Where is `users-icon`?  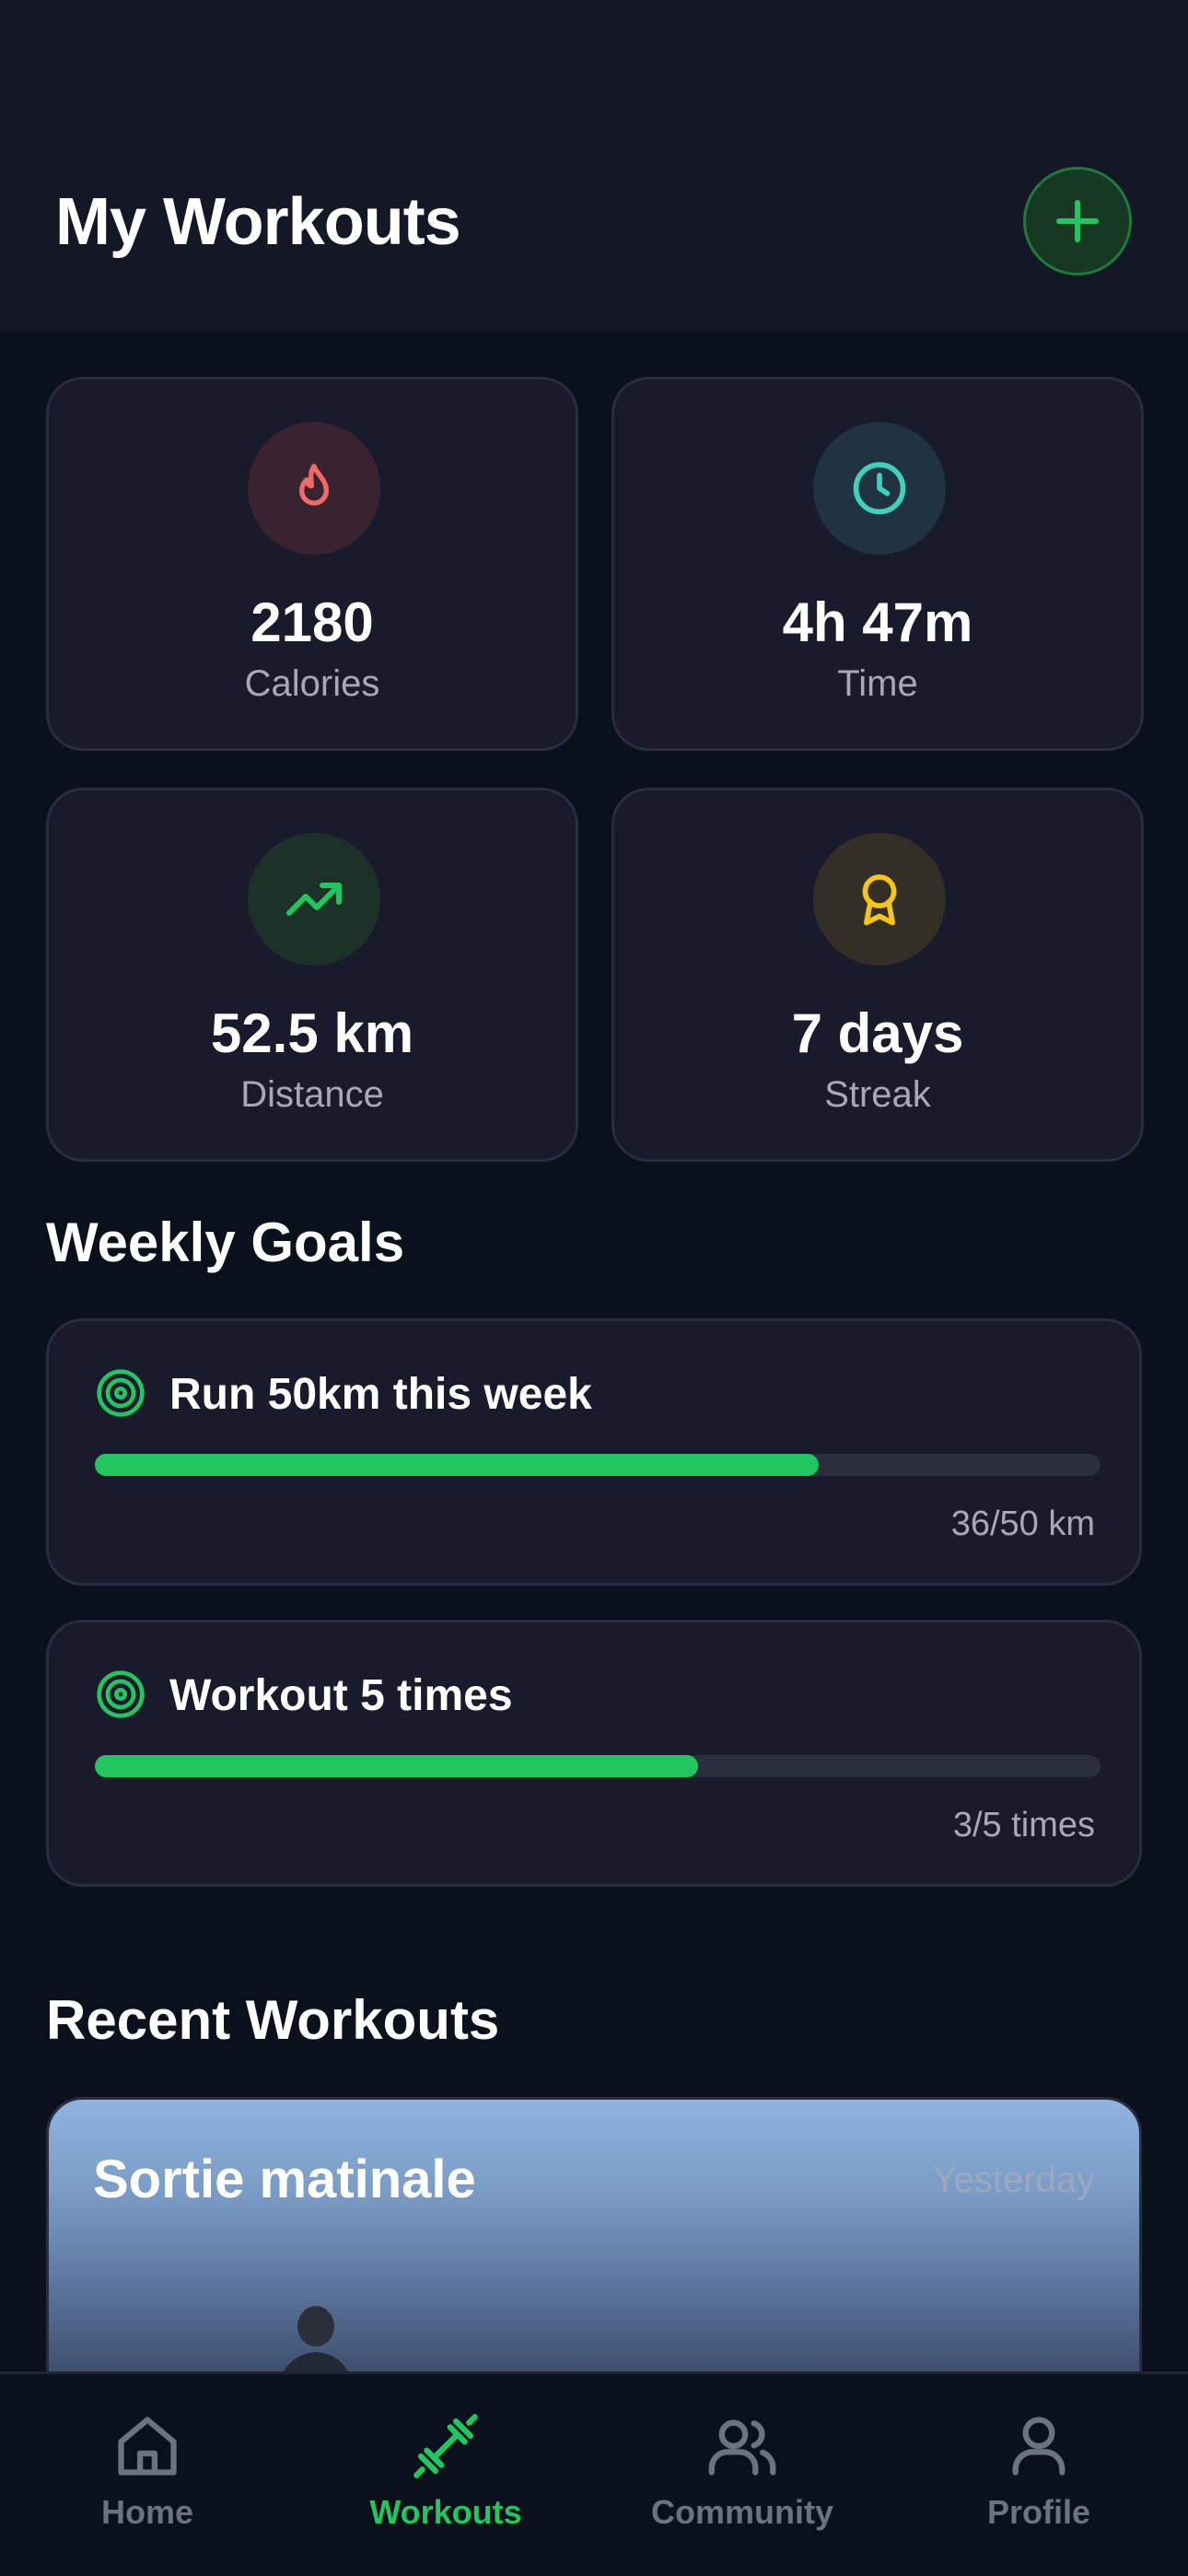 users-icon is located at coordinates (742, 2447).